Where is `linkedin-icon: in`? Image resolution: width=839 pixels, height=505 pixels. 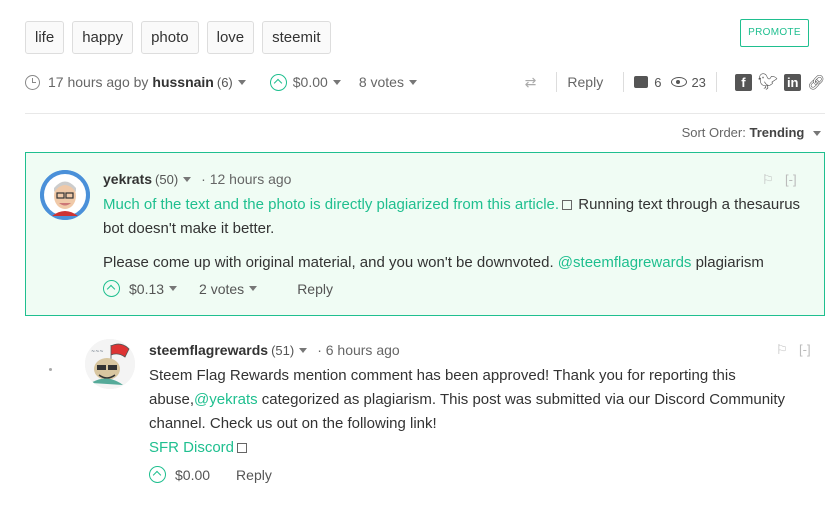 linkedin-icon: in is located at coordinates (793, 82).